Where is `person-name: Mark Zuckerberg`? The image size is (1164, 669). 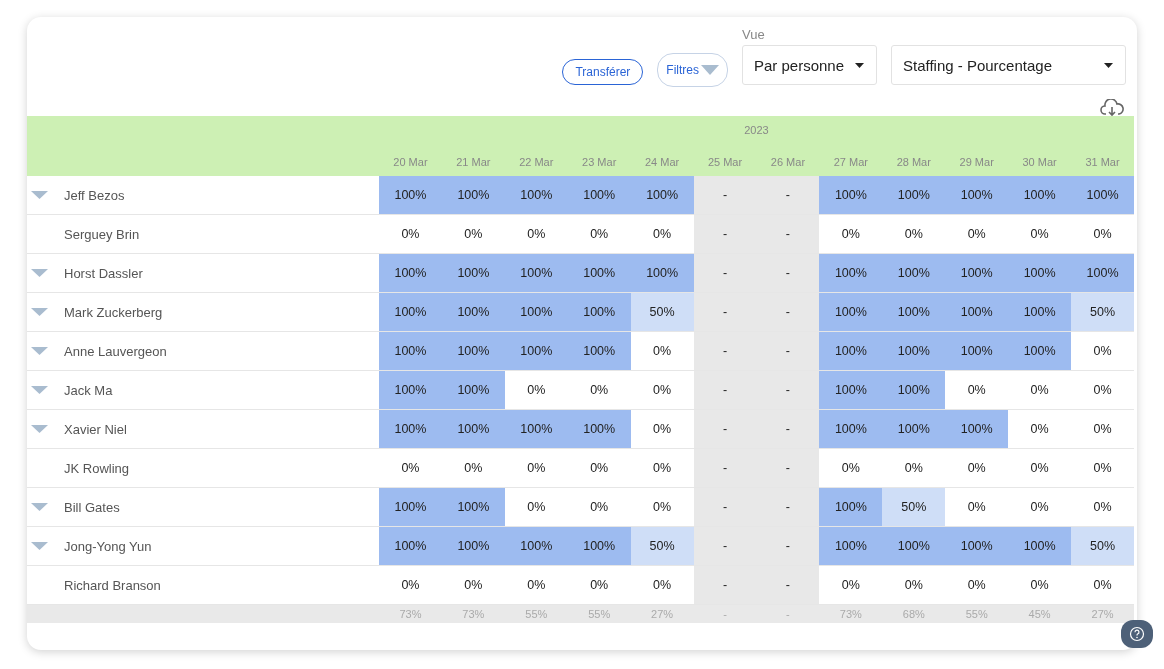
person-name: Mark Zuckerberg is located at coordinates (113, 312).